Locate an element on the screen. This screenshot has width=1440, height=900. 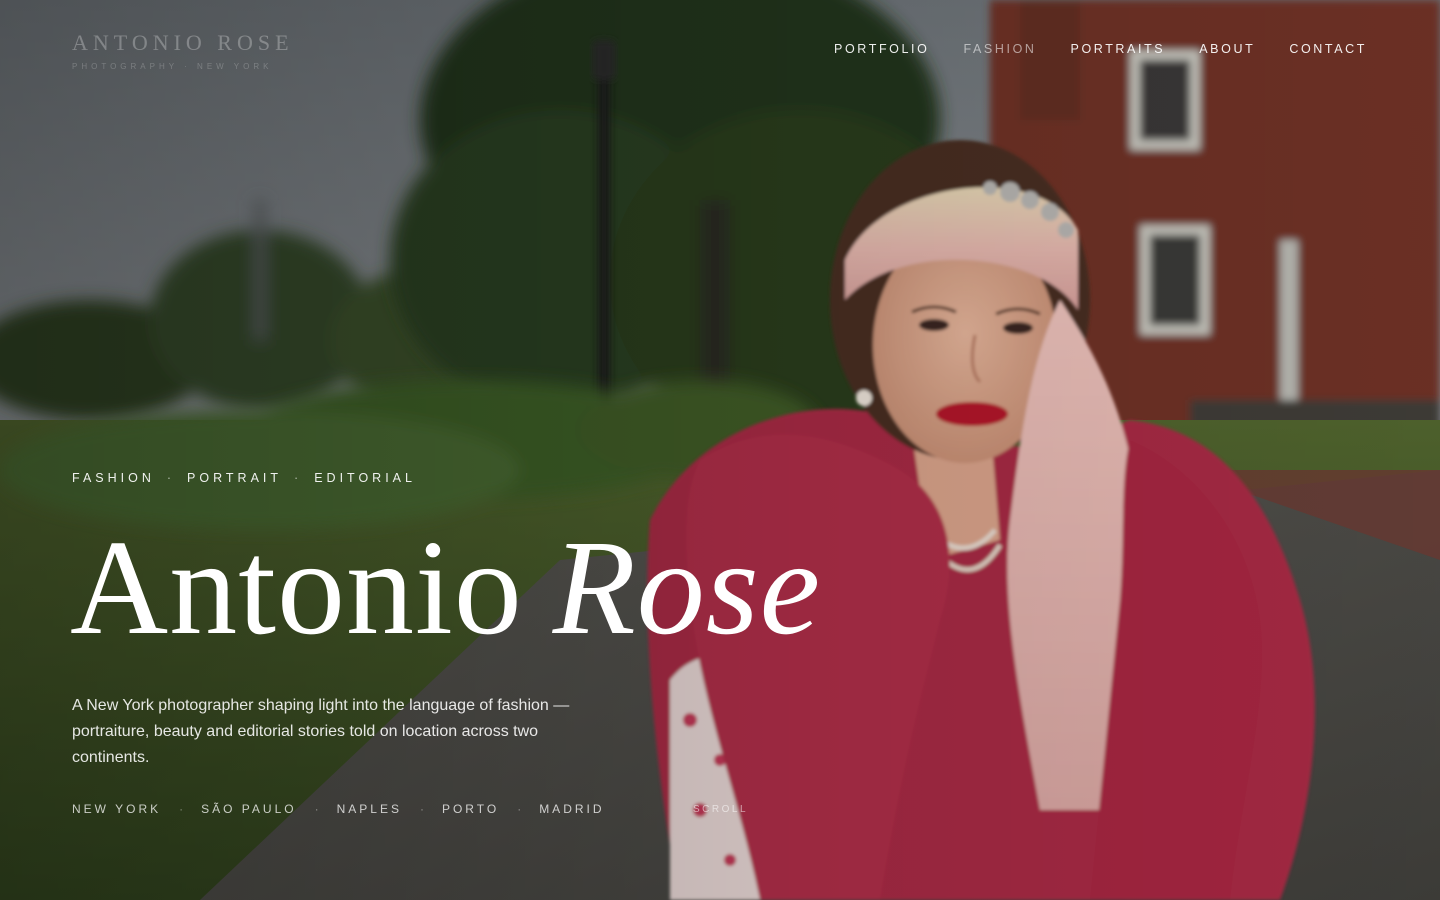
city-porto: PORTO is located at coordinates (470, 809).